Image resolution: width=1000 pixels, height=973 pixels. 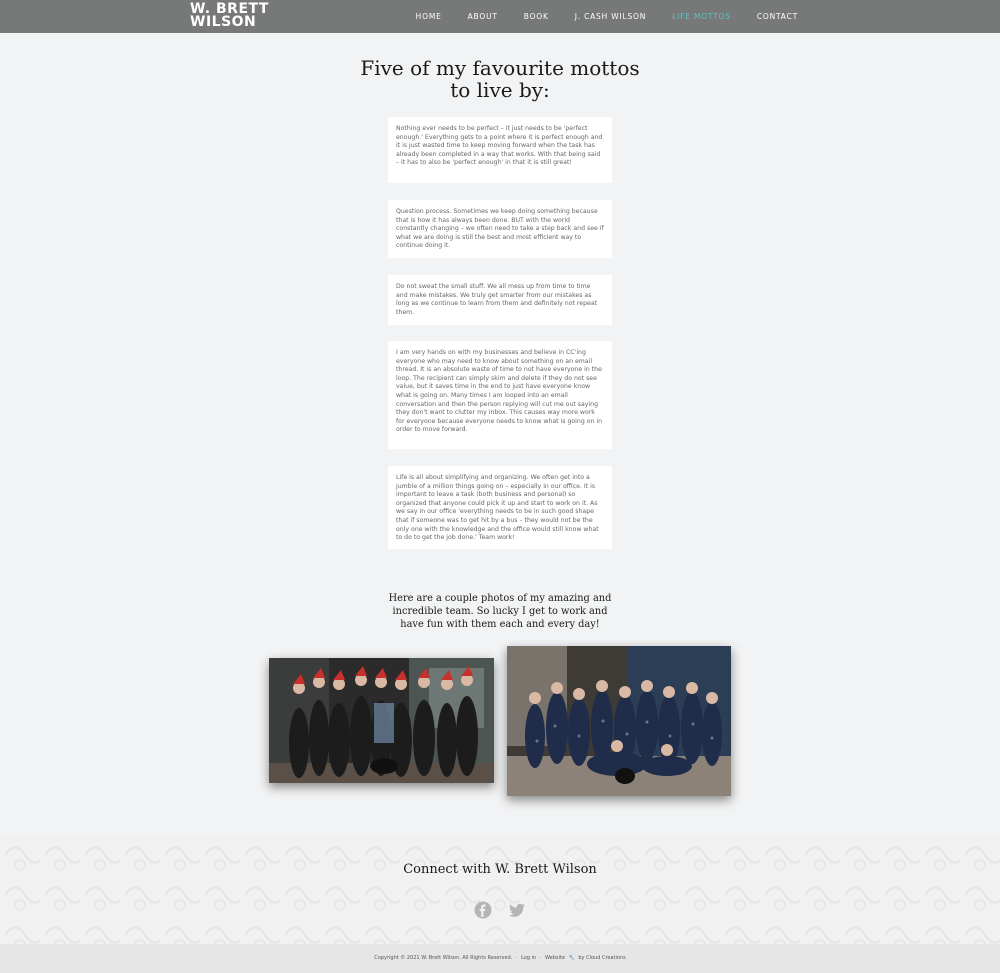 What do you see at coordinates (777, 16) in the screenshot?
I see `nav-contact: CONTACT` at bounding box center [777, 16].